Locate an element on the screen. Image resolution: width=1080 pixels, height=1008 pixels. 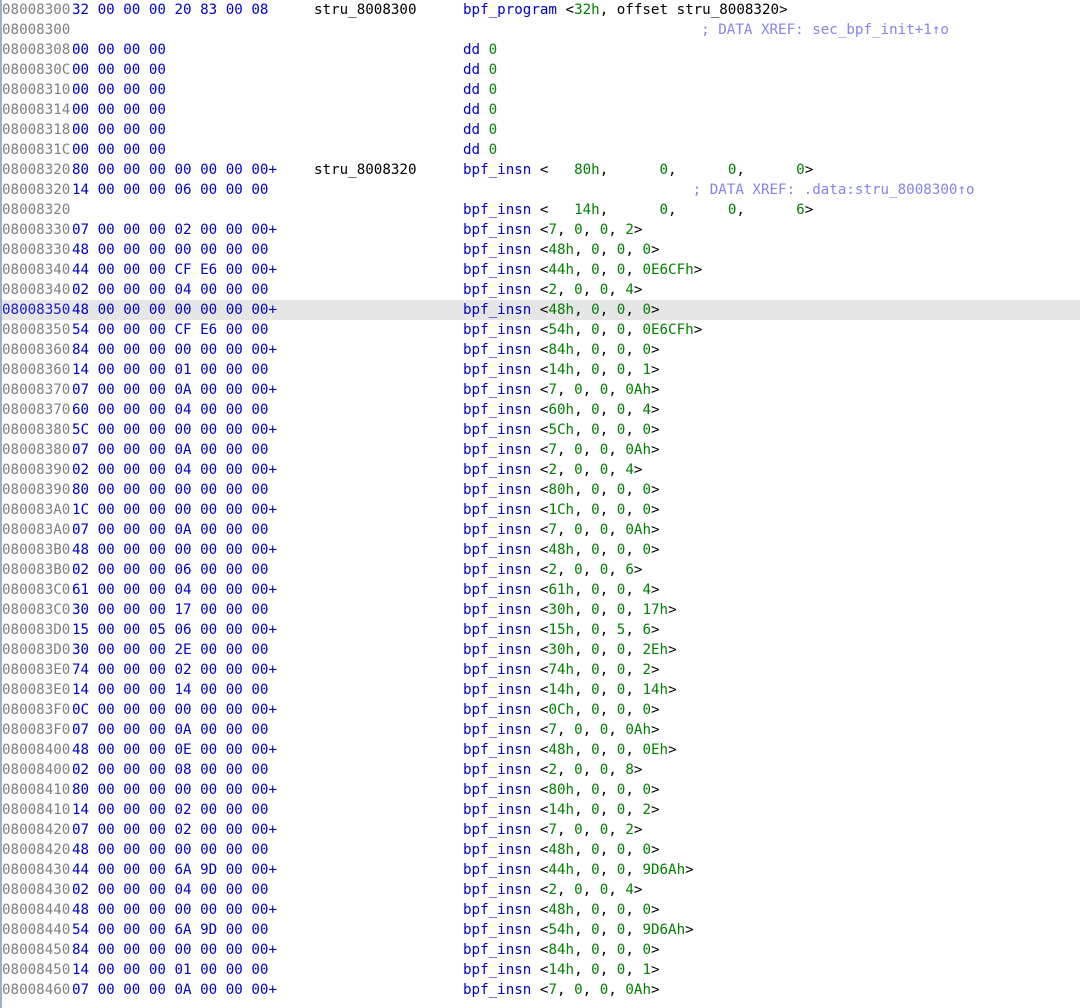
listing-row: 0800830C 00 00 00 00 dd 0 is located at coordinates (541, 70).